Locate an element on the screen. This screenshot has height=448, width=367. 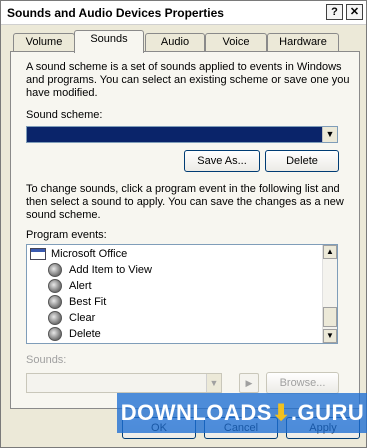
intro-line: have modified. is located at coordinates (62, 93).